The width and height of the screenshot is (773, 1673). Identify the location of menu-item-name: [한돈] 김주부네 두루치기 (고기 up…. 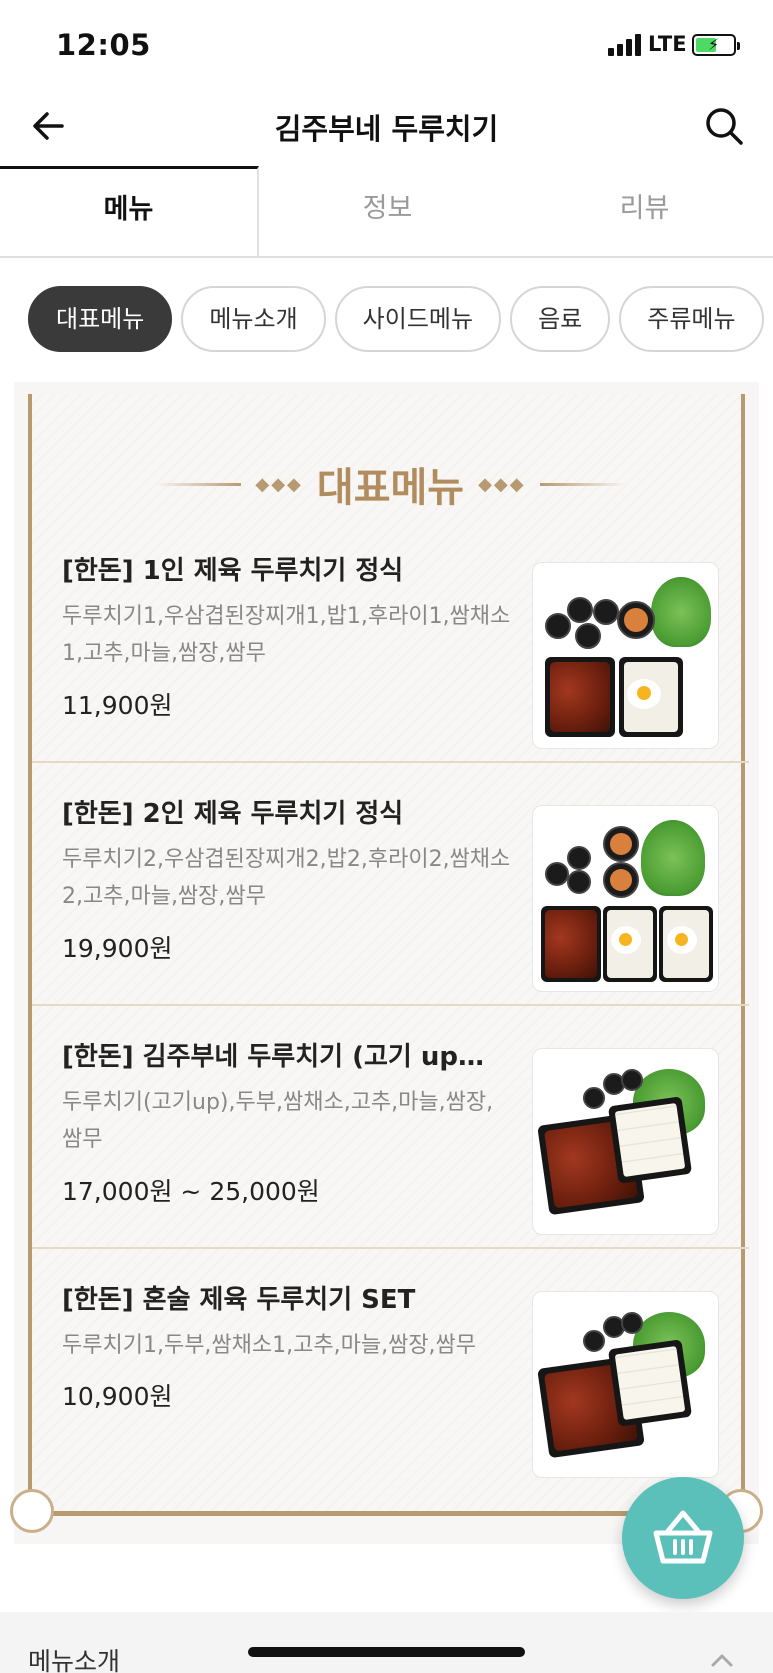
(273, 1057).